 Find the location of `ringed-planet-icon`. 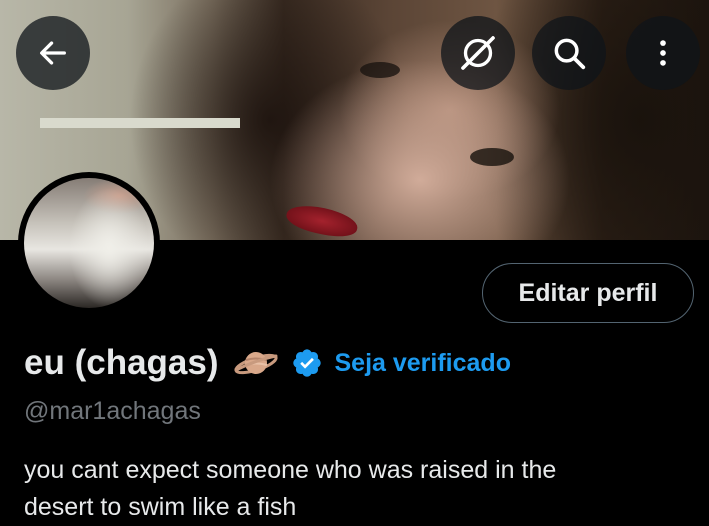

ringed-planet-icon is located at coordinates (255, 363).